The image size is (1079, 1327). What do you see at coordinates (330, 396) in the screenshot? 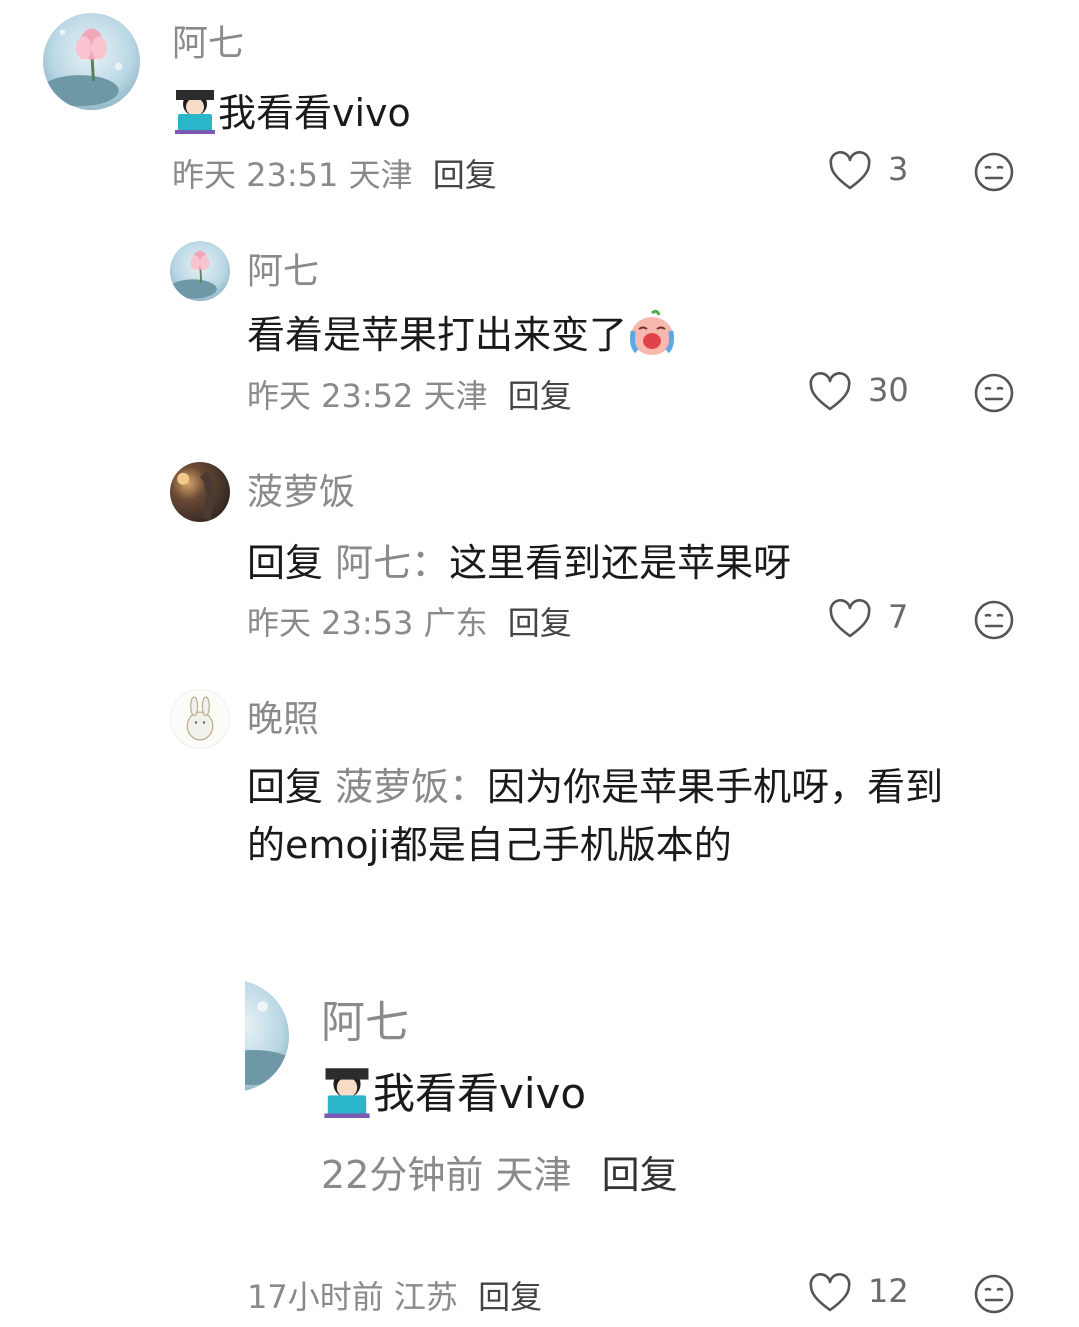
I see `timestamp: 昨天 23:52` at bounding box center [330, 396].